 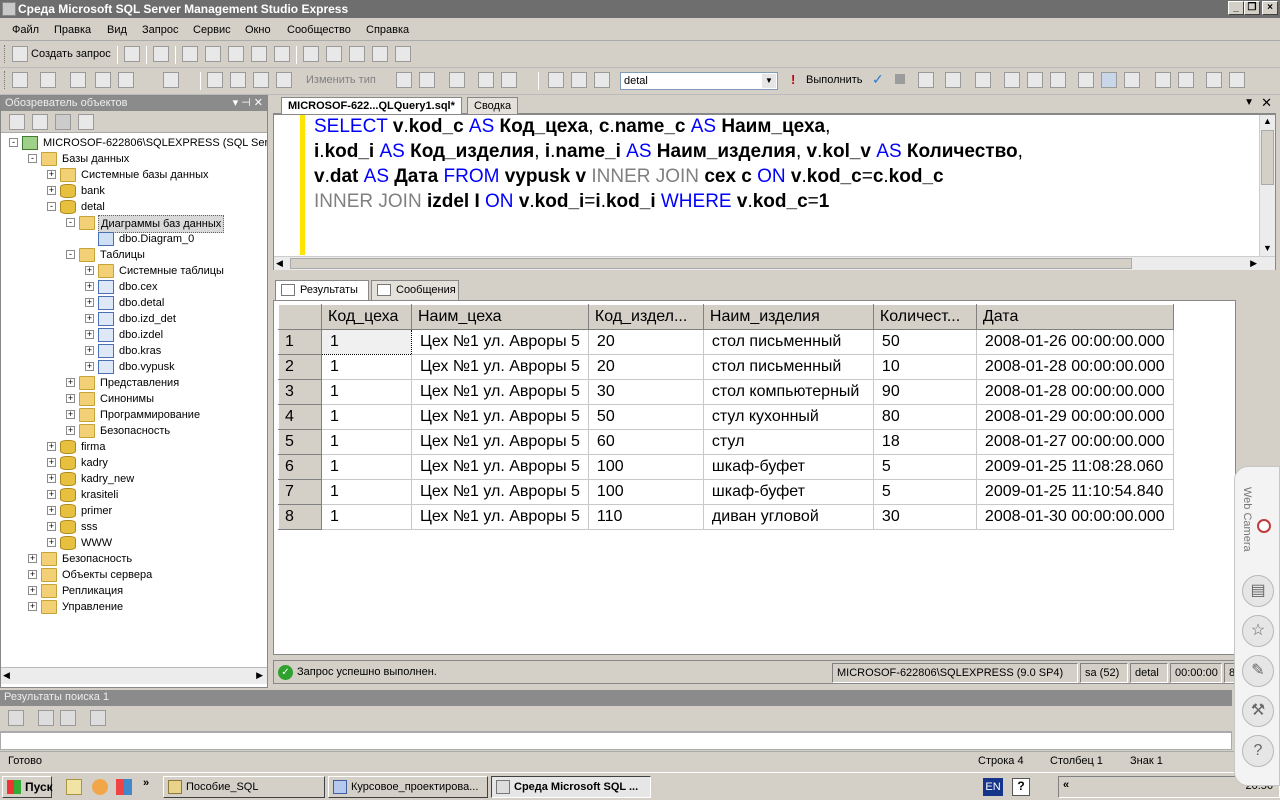 I want to click on results-text-icon, so click(x=1058, y=80).